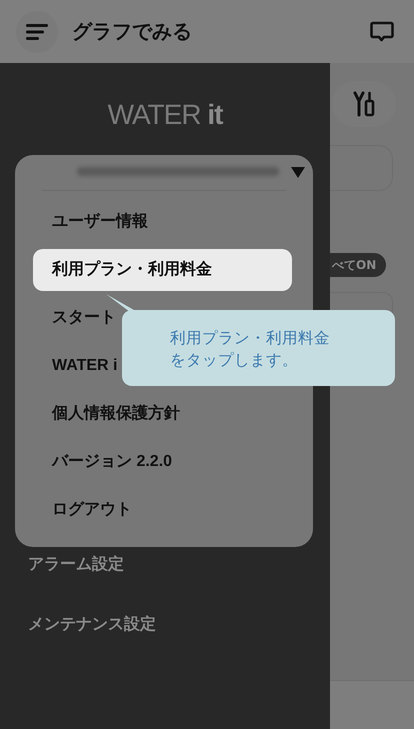  Describe the element at coordinates (162, 414) in the screenshot. I see `menu-item: 個人情報保護方針` at that location.